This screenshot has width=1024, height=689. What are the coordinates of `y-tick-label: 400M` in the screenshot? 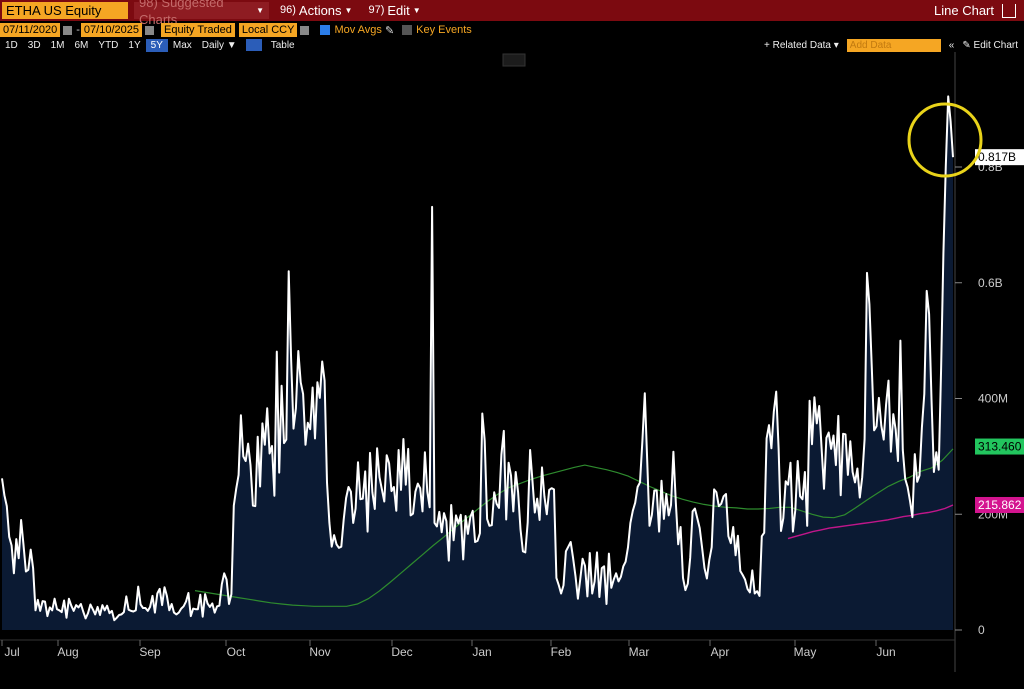 It's located at (993, 399).